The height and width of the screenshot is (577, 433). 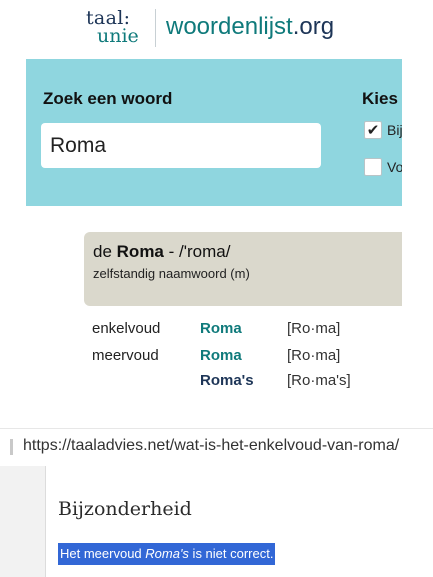 I want to click on article-section-title: Bijzonderheid, so click(x=125, y=509).